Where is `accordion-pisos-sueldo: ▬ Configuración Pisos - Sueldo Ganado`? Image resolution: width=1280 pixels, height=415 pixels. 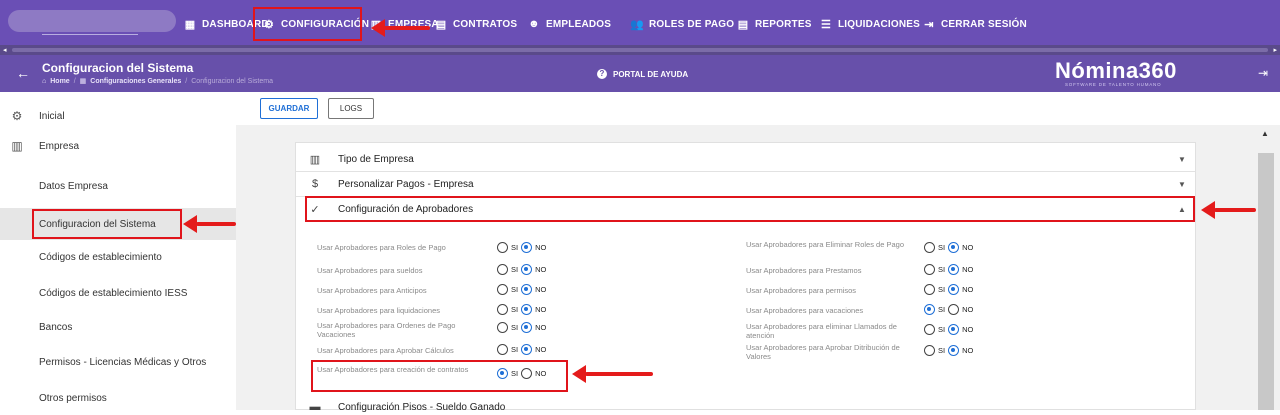 accordion-pisos-sueldo: ▬ Configuración Pisos - Sueldo Ganado is located at coordinates (745, 407).